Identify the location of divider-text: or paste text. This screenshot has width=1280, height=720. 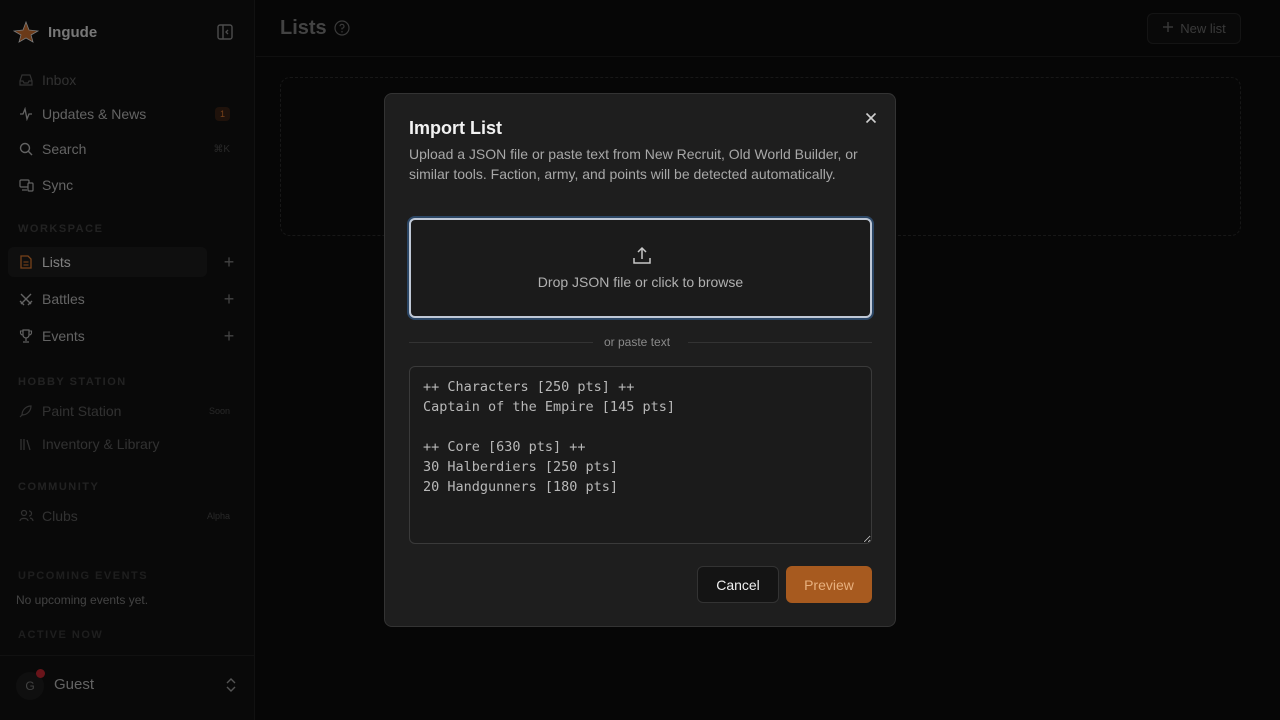
(637, 342).